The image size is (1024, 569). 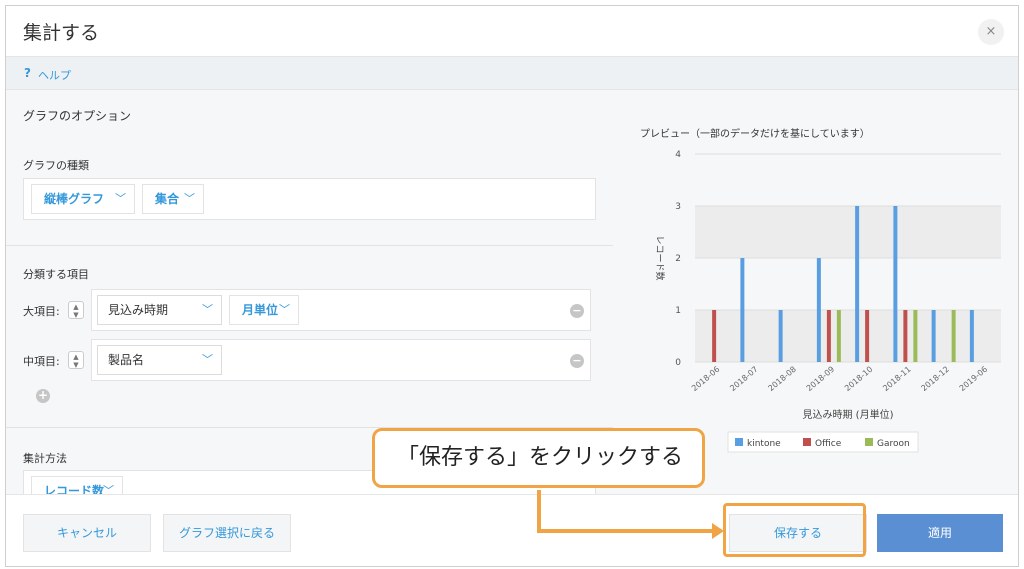 What do you see at coordinates (794, 530) in the screenshot?
I see `save-button-highlight` at bounding box center [794, 530].